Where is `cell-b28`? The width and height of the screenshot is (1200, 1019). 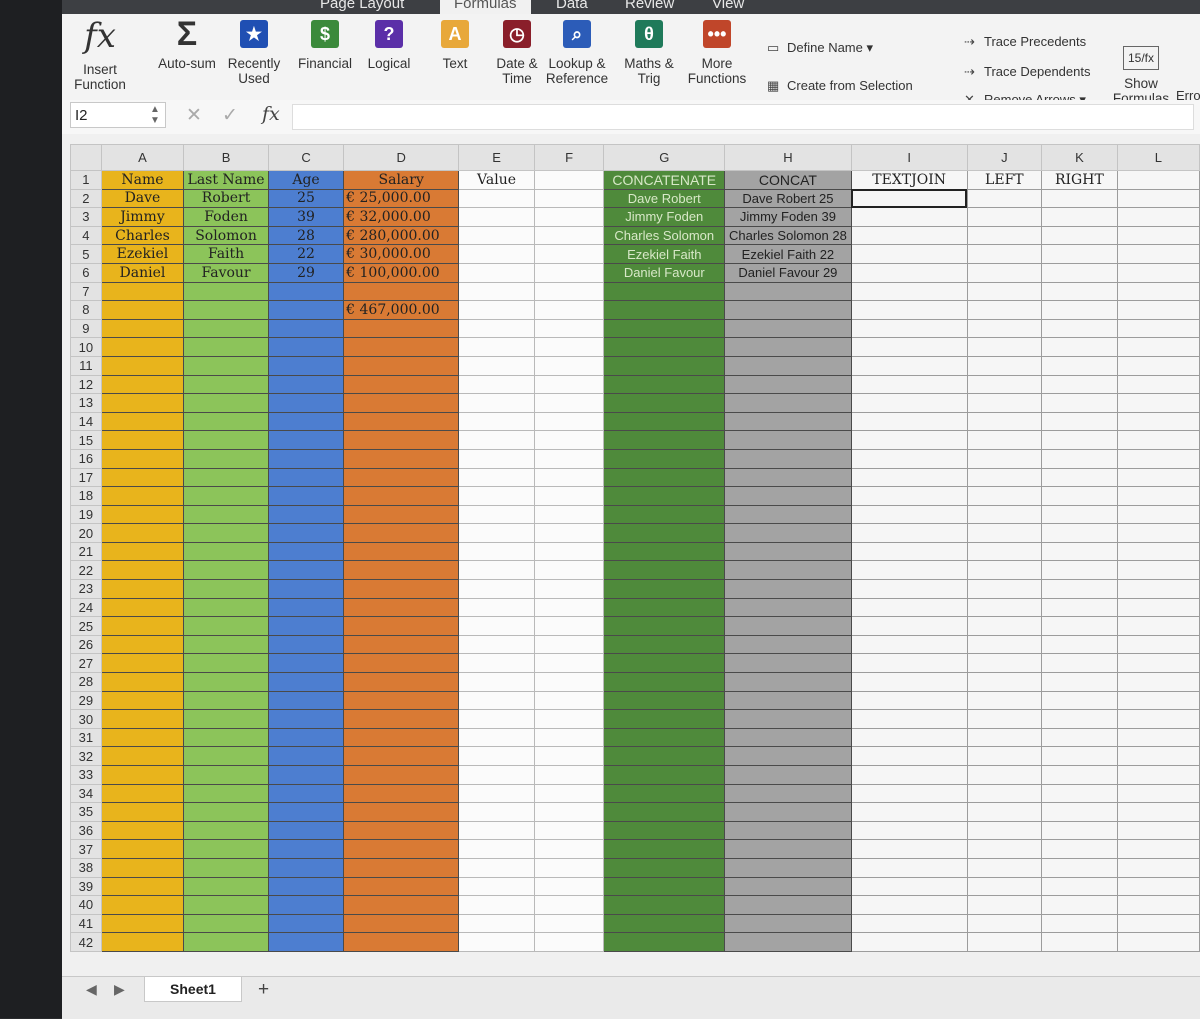
cell-b28 is located at coordinates (226, 682).